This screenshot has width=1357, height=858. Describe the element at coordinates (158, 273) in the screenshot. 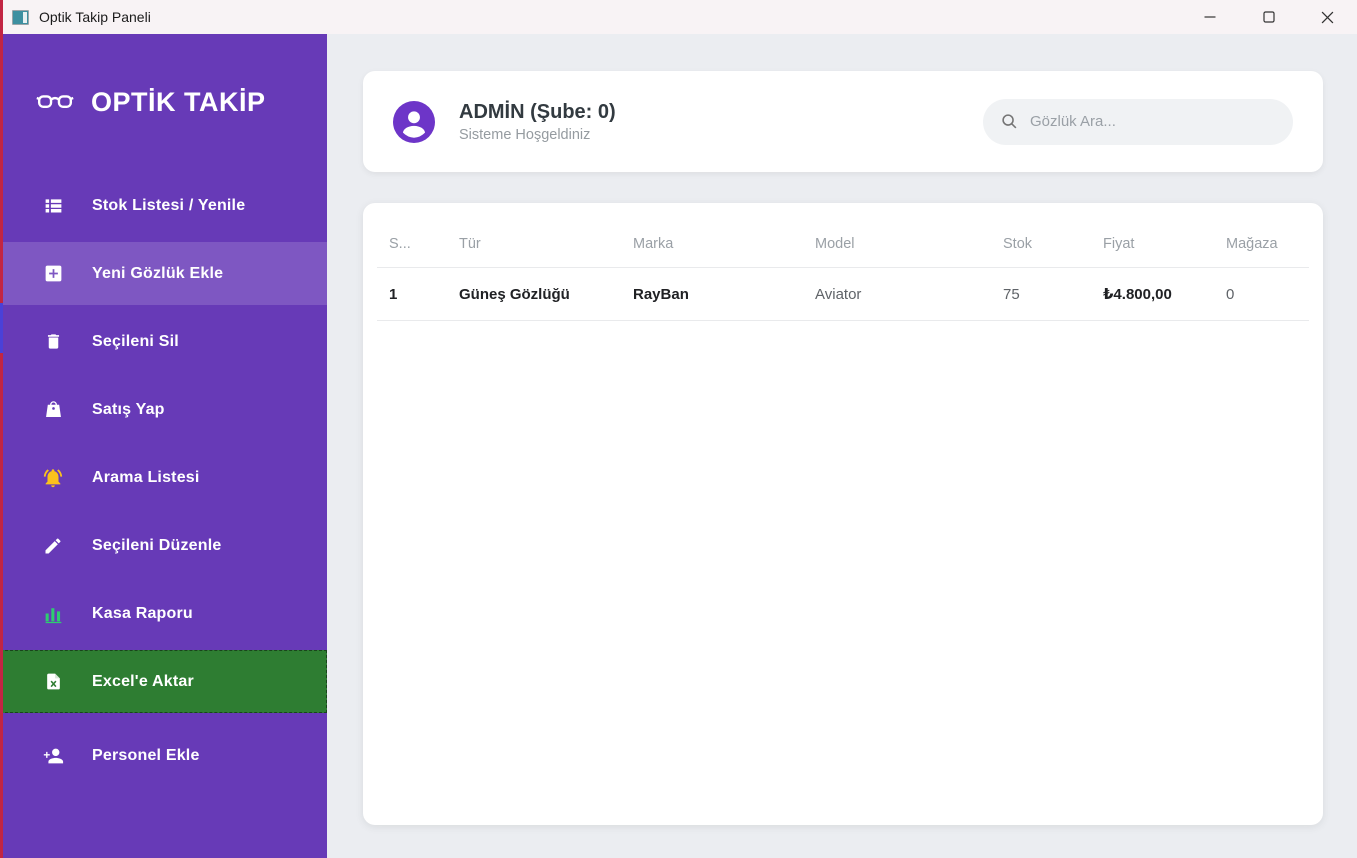

I see `sidebar-item-label: Yeni Gözlük Ekle` at that location.